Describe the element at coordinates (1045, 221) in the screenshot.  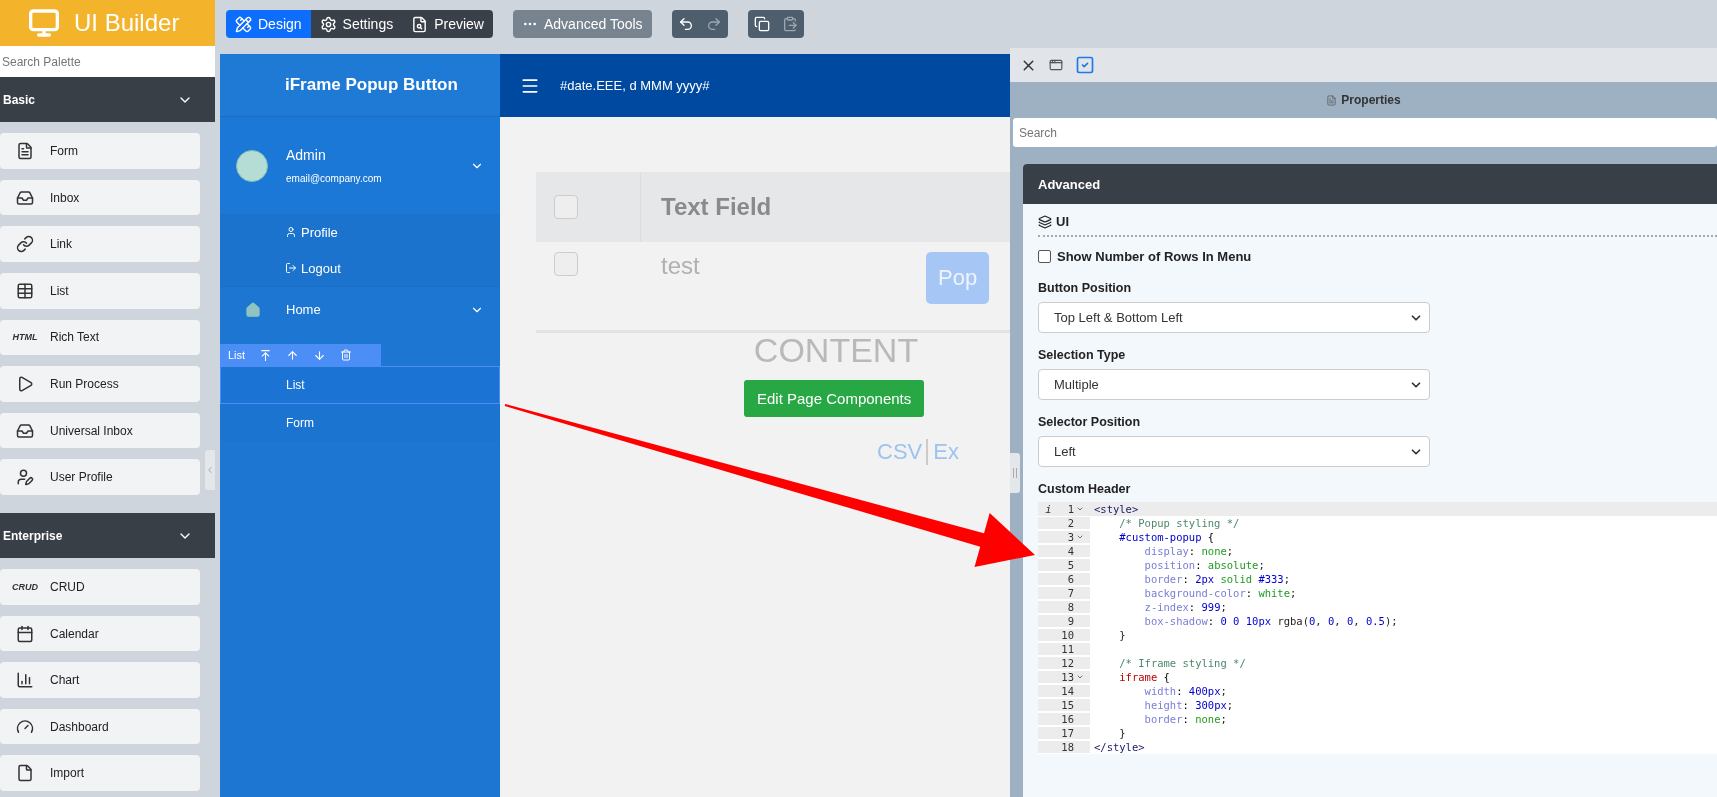
I see `layers-icon` at that location.